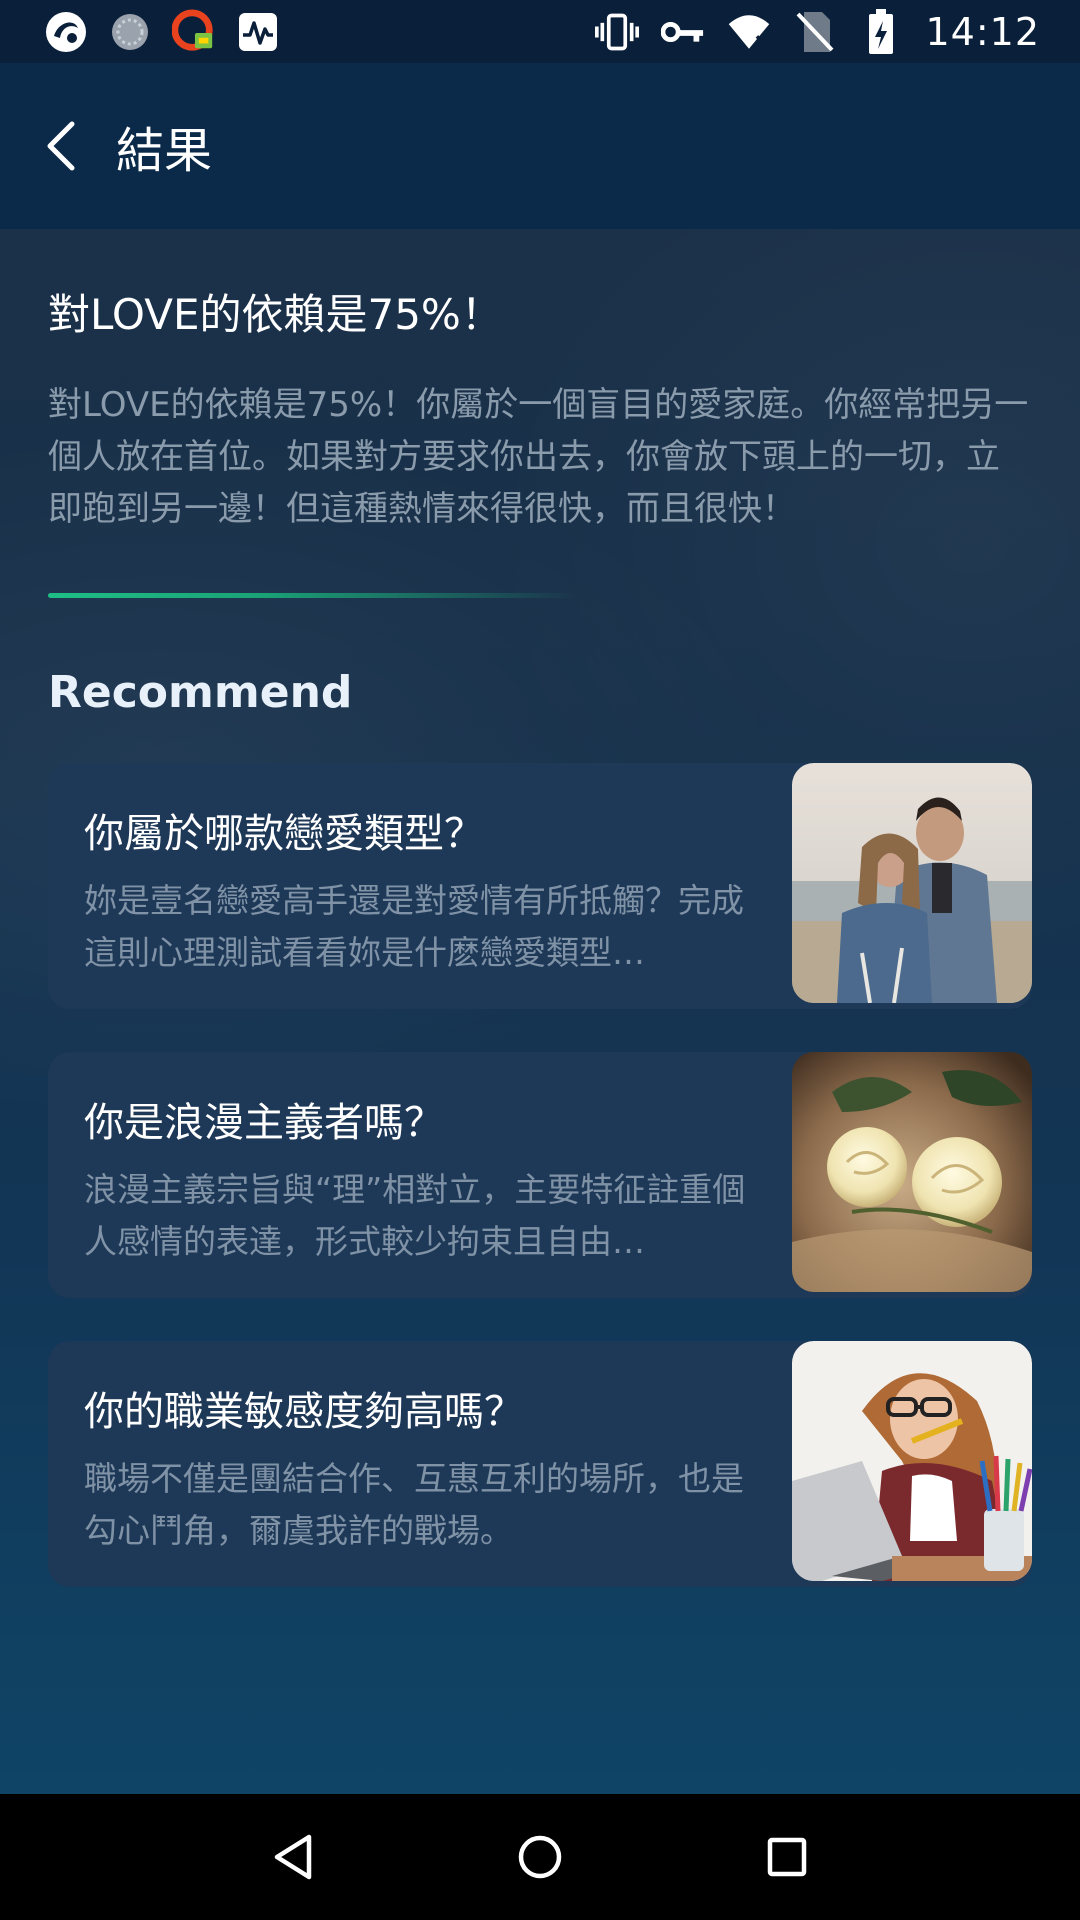  I want to click on white-roses-photo, so click(912, 1172).